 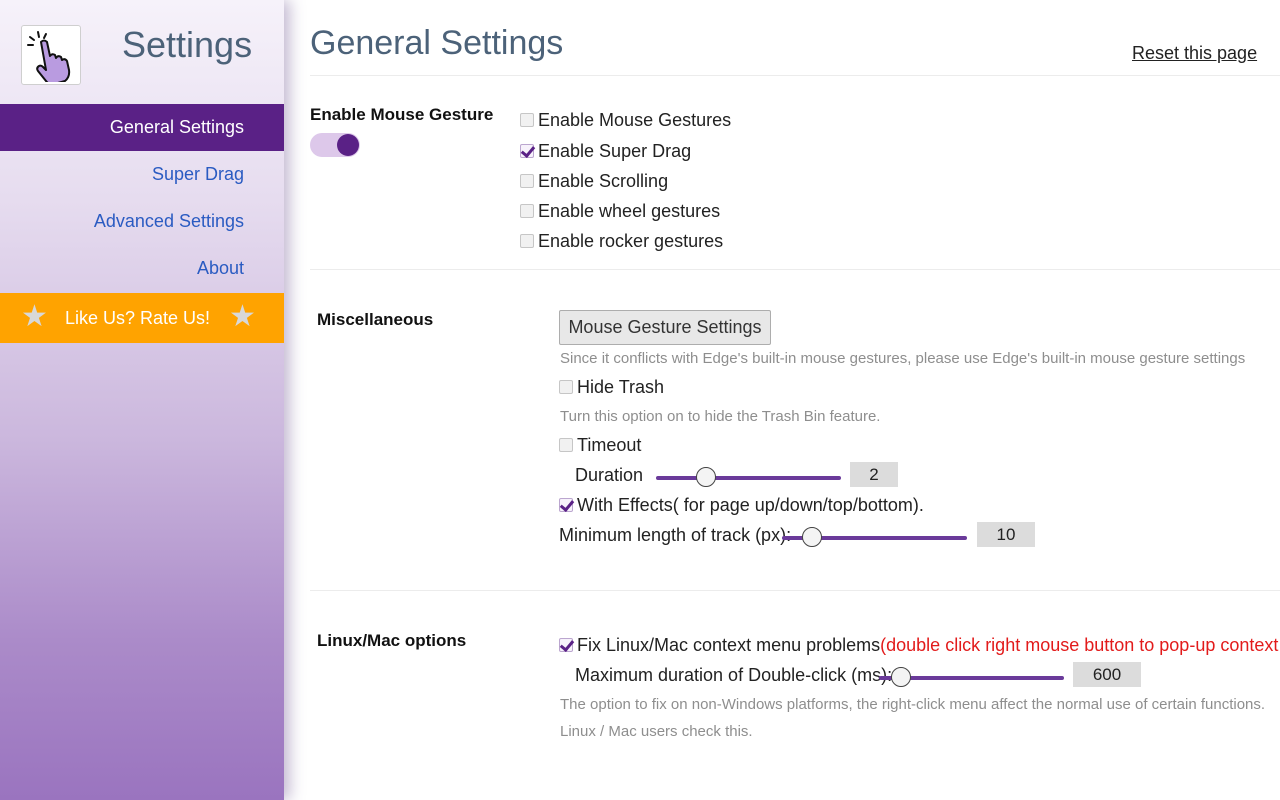 What do you see at coordinates (603, 181) in the screenshot?
I see `option-label: Enable Scrolling` at bounding box center [603, 181].